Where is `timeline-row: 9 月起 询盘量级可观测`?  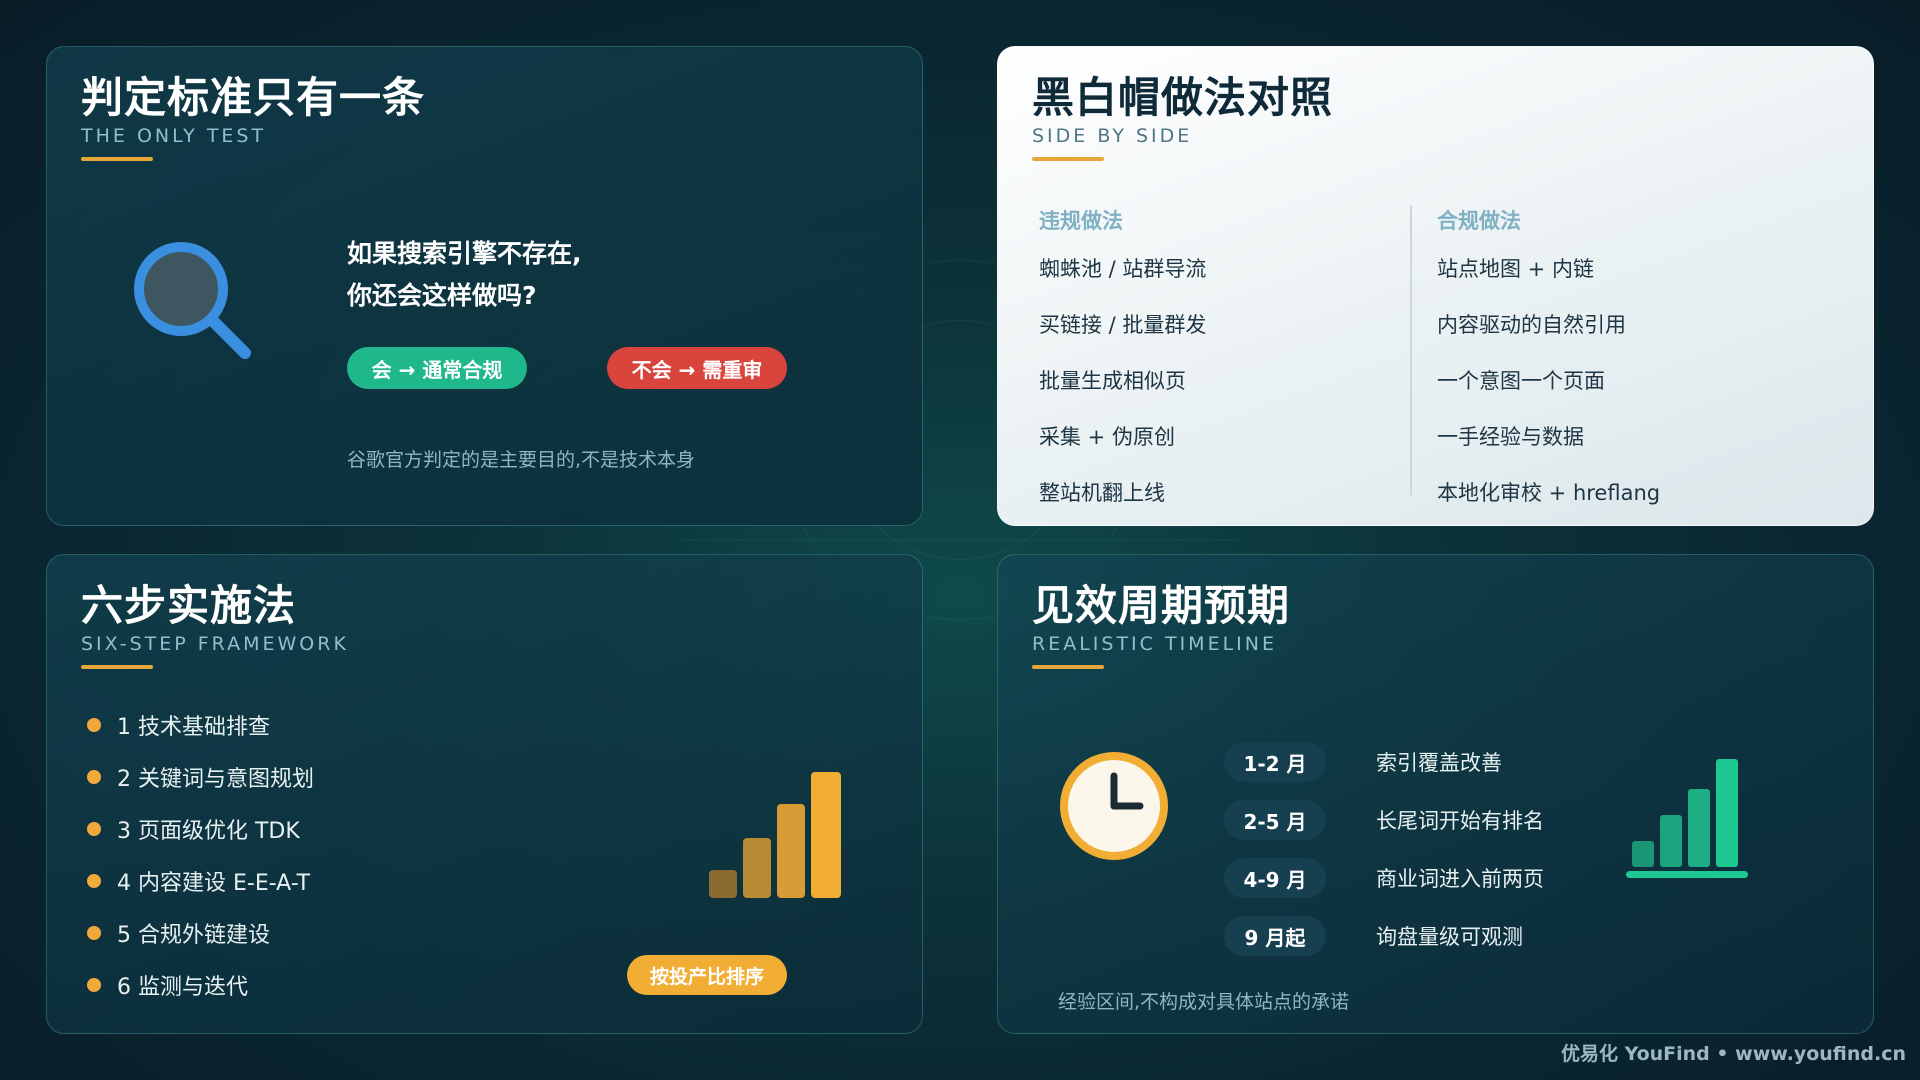 timeline-row: 9 月起 询盘量级可观测 is located at coordinates (1384, 936).